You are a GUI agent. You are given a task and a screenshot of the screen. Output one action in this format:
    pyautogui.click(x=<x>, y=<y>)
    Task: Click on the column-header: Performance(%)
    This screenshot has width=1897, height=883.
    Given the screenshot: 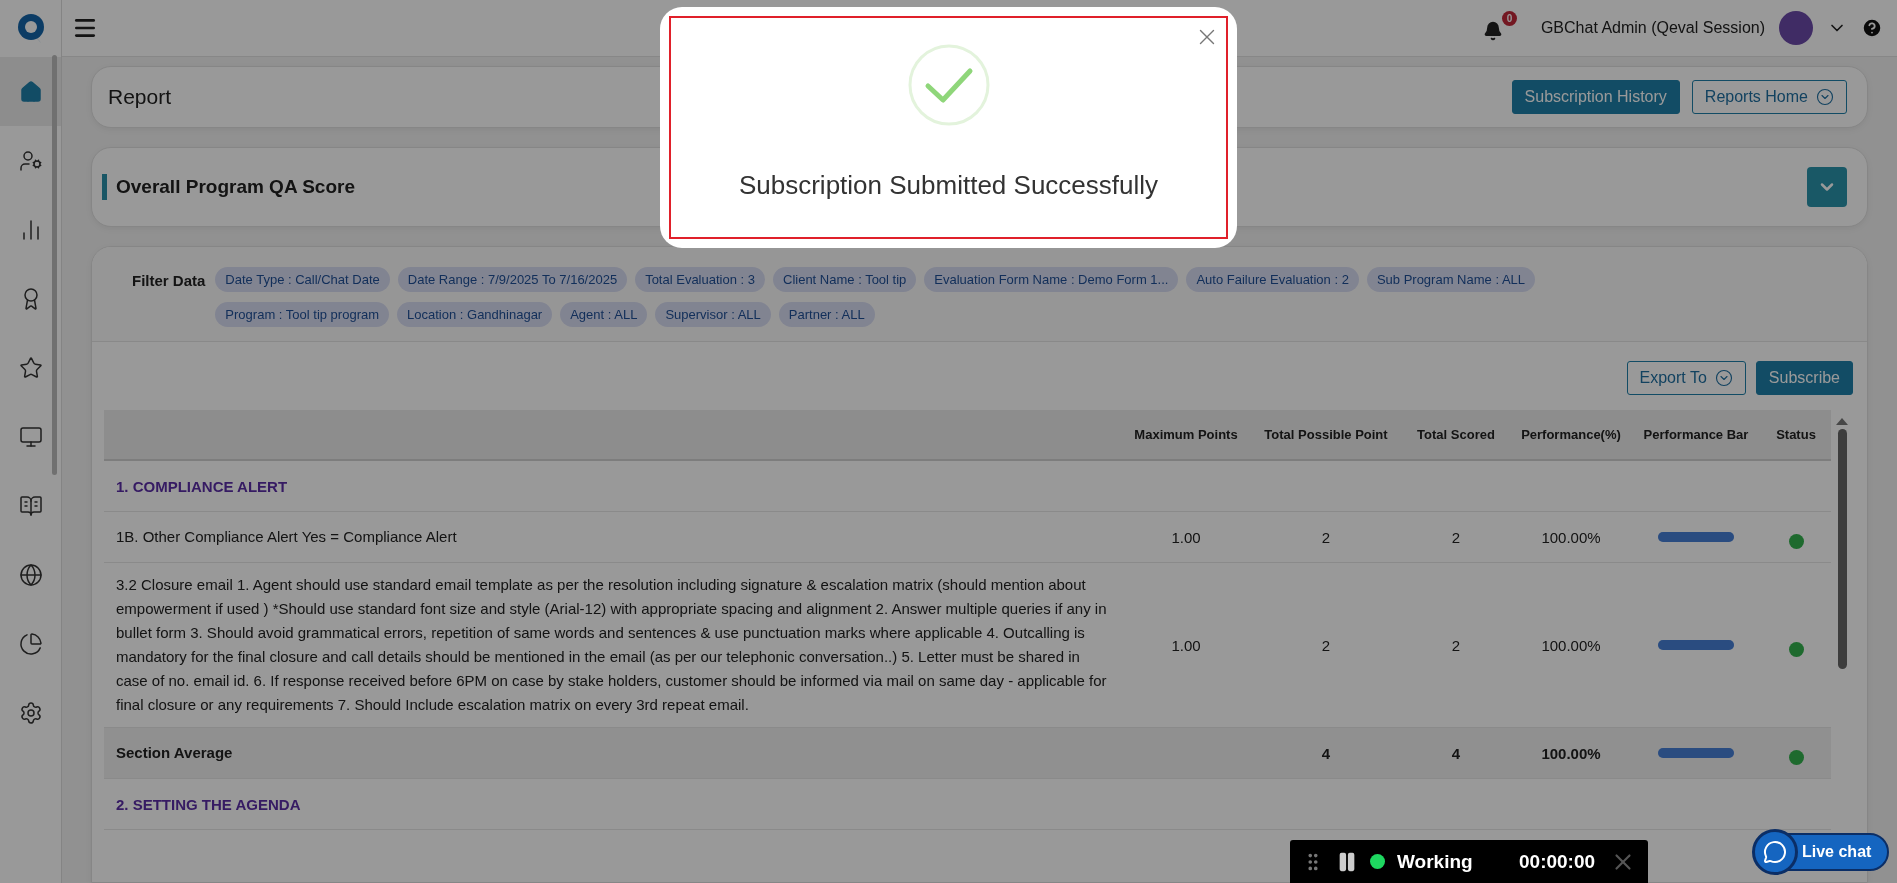 What is the action you would take?
    pyautogui.click(x=1571, y=434)
    